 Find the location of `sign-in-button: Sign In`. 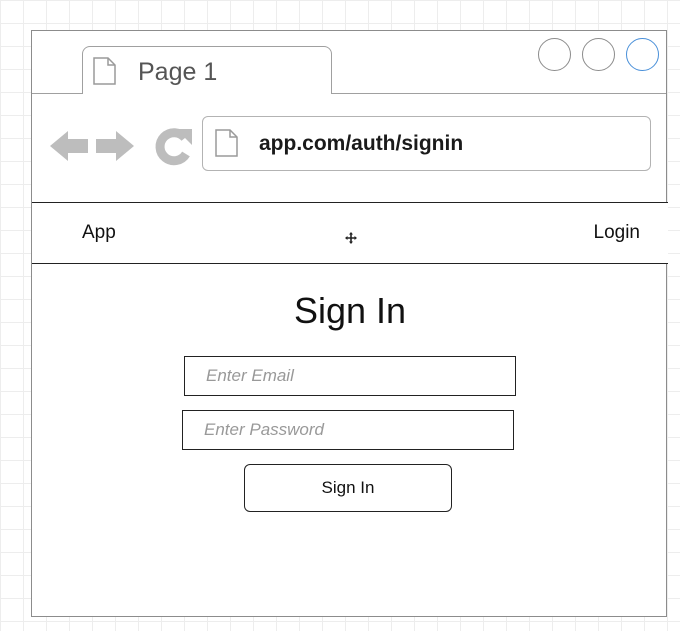

sign-in-button: Sign In is located at coordinates (348, 488).